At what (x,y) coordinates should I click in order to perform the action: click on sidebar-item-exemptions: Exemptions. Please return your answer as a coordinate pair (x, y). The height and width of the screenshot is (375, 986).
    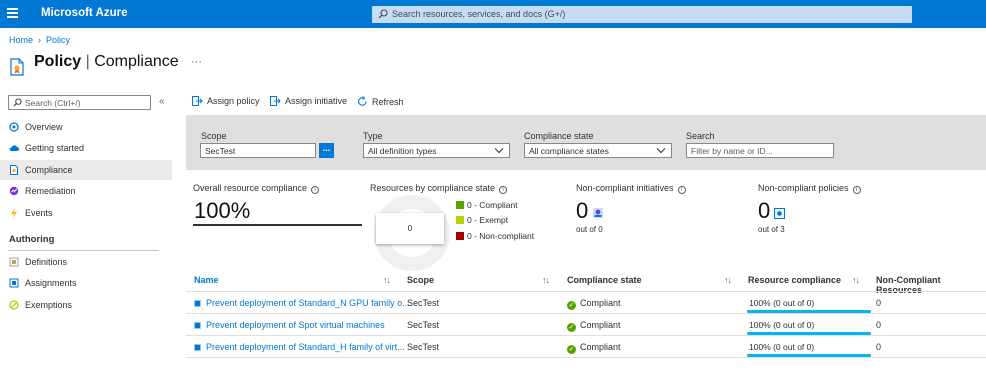
    Looking at the image, I should click on (86, 305).